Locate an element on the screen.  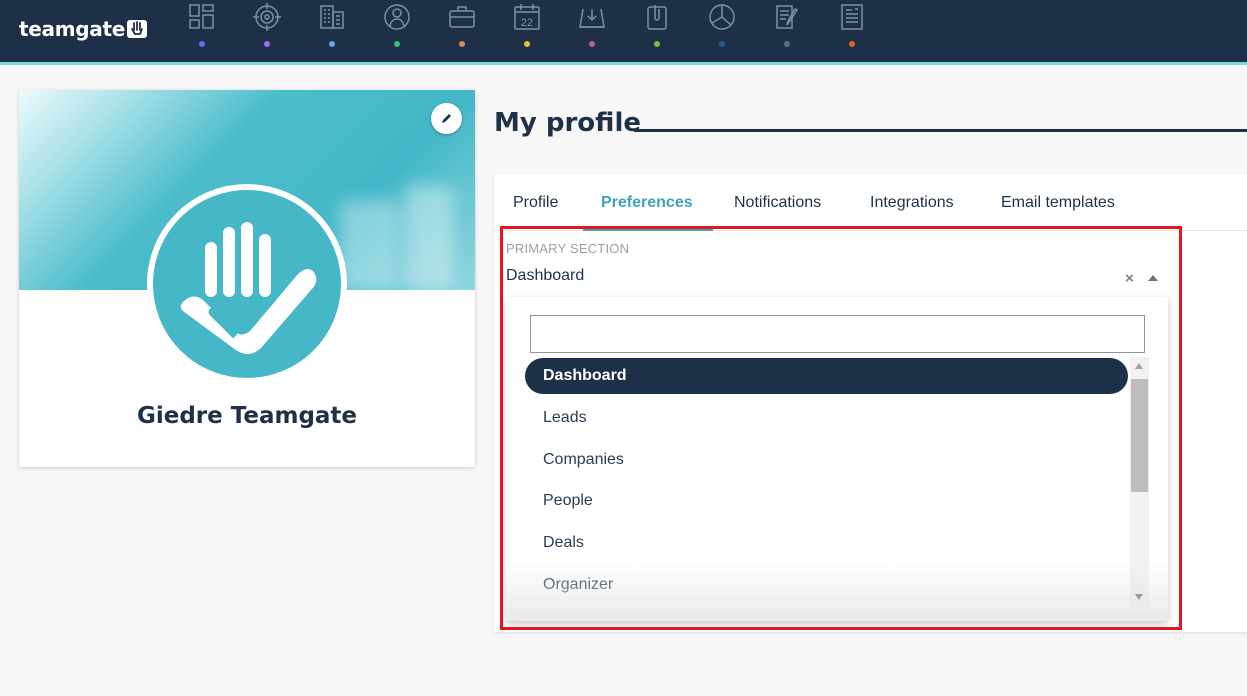
dropdown-search-input is located at coordinates (837, 334).